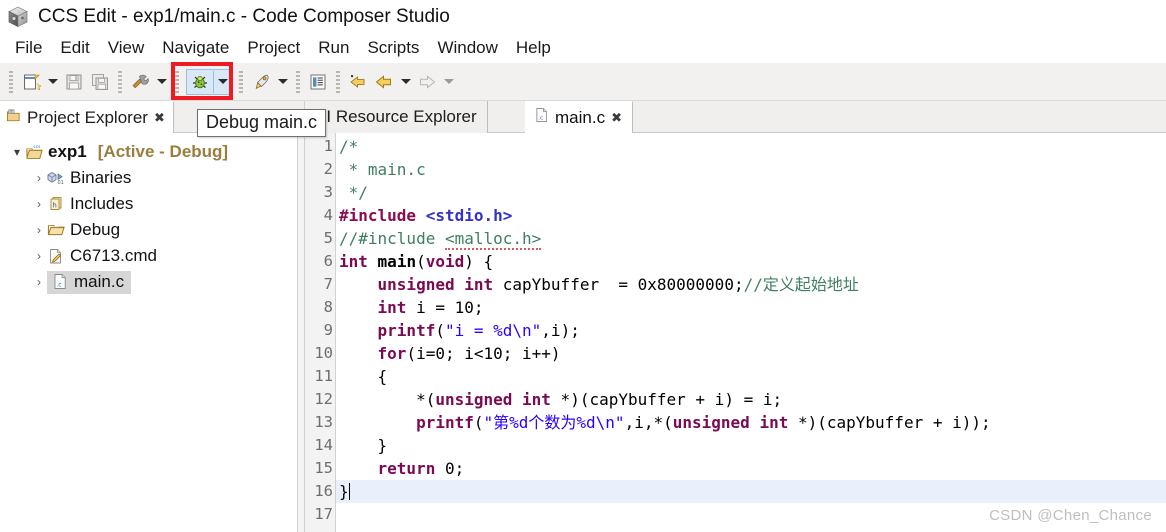 Image resolution: width=1166 pixels, height=532 pixels. I want to click on line-number: 5, so click(328, 238).